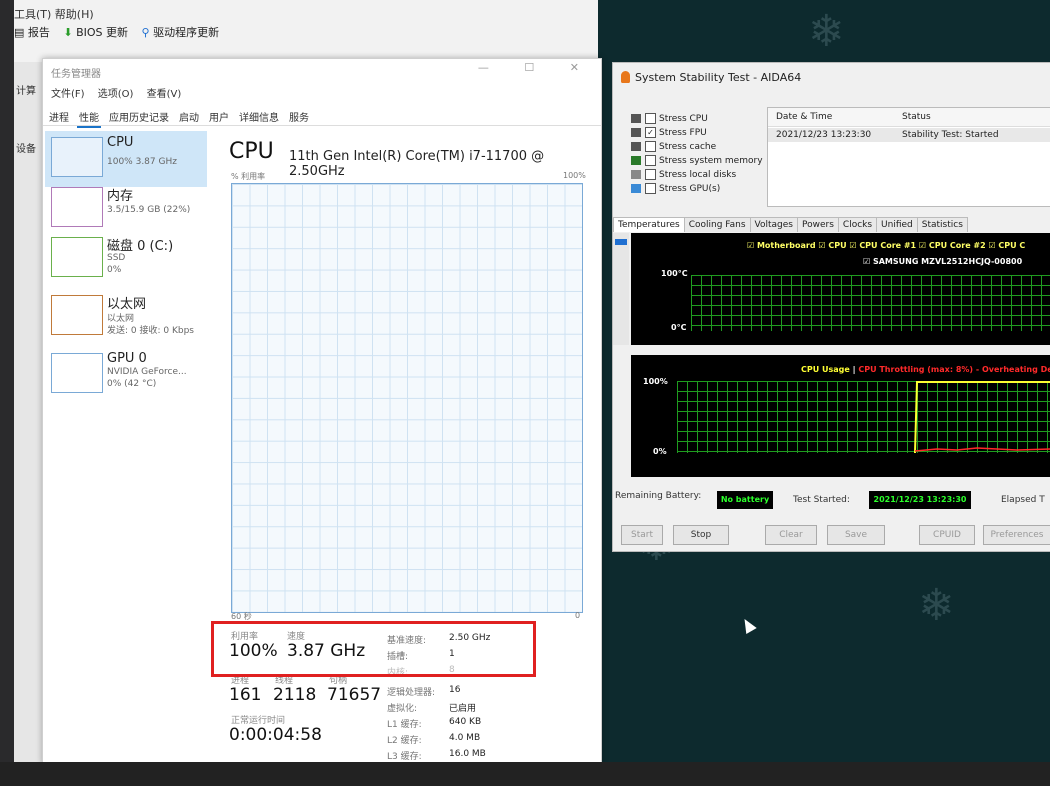  I want to click on tab-voltages: Voltages, so click(773, 224).